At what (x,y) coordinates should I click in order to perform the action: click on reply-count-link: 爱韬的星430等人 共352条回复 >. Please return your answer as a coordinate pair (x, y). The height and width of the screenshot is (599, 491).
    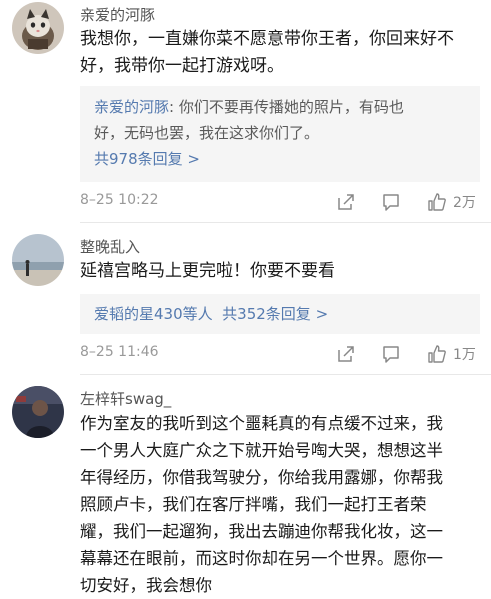
    Looking at the image, I should click on (211, 314).